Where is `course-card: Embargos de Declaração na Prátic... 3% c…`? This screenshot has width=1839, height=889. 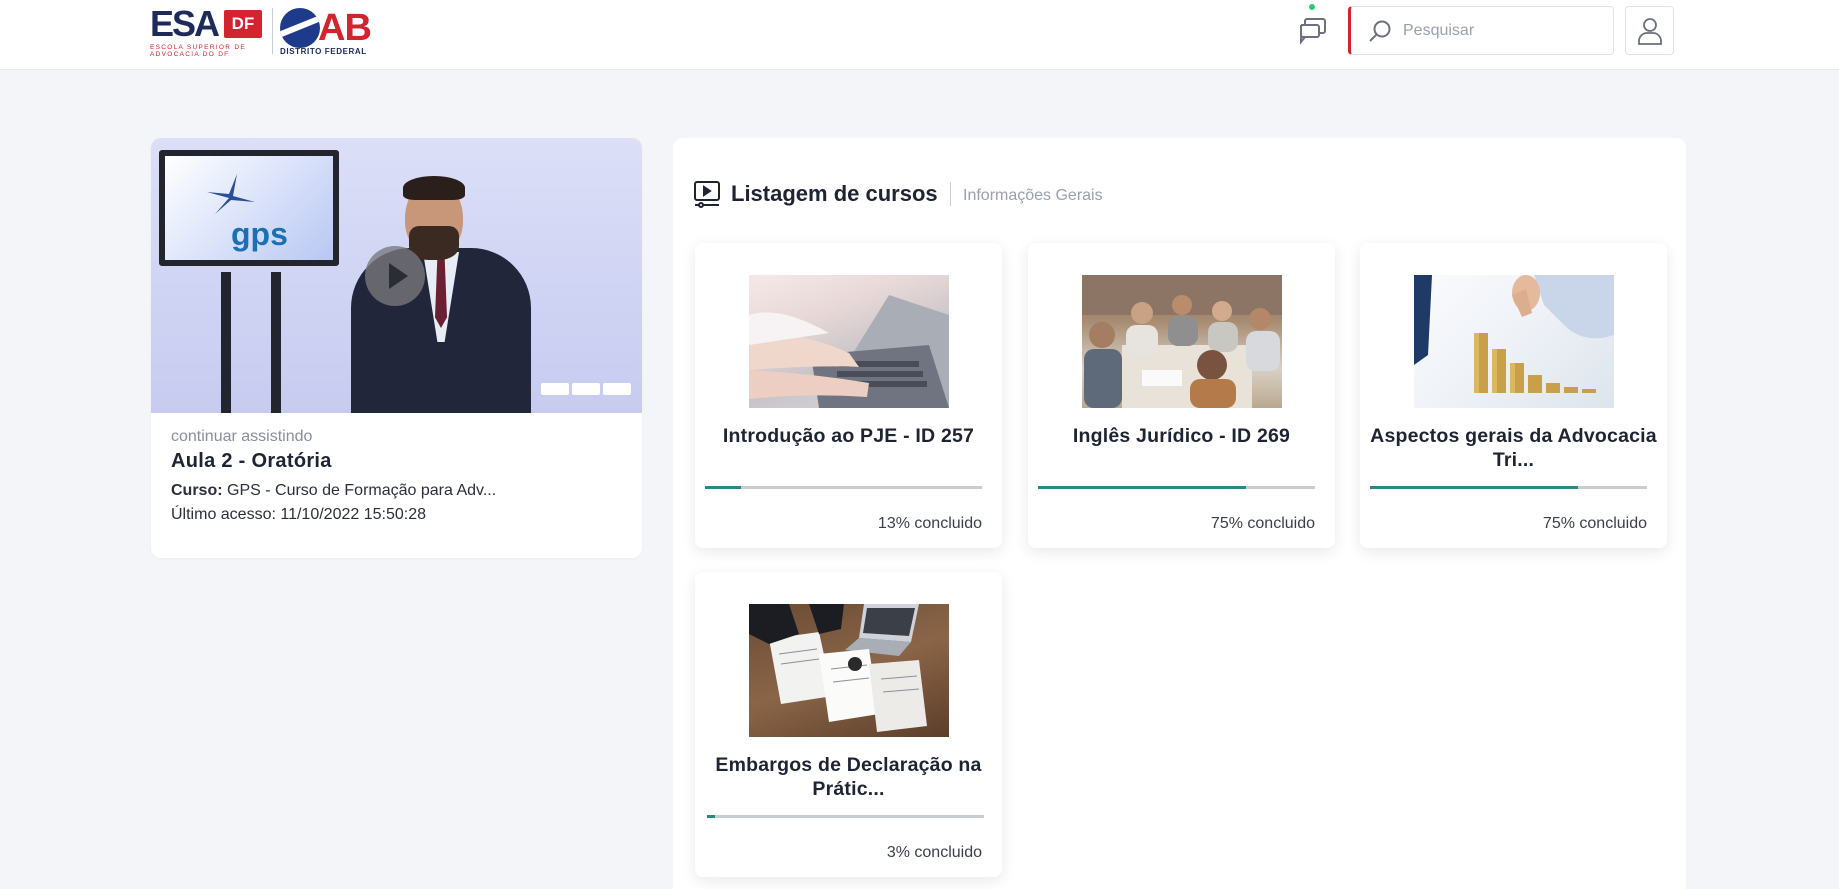
course-card: Embargos de Declaração na Prátic... 3% c… is located at coordinates (848, 724).